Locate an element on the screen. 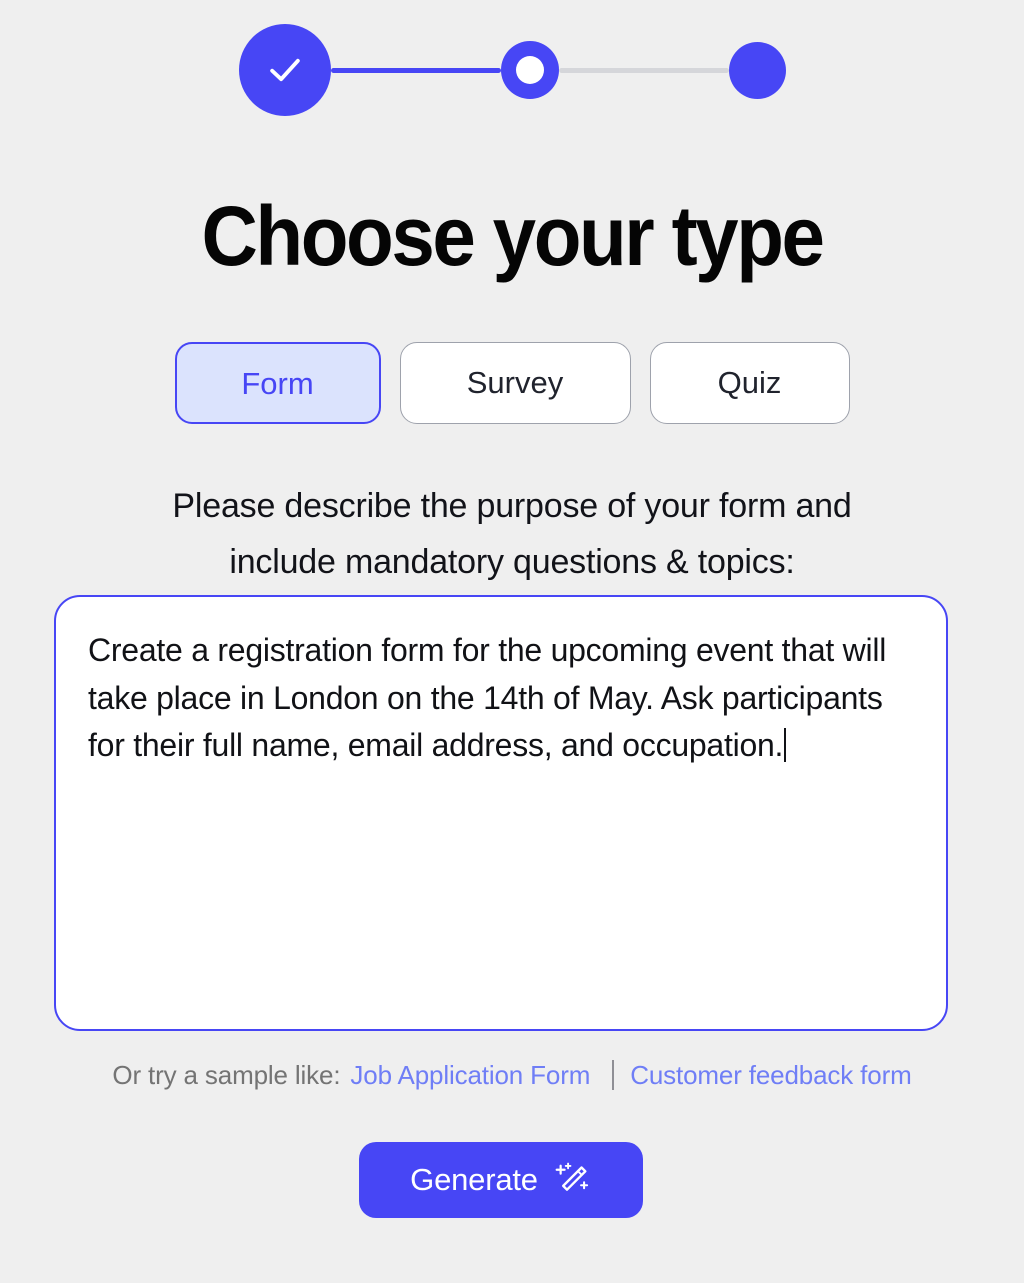  step-3-circle is located at coordinates (757, 70).